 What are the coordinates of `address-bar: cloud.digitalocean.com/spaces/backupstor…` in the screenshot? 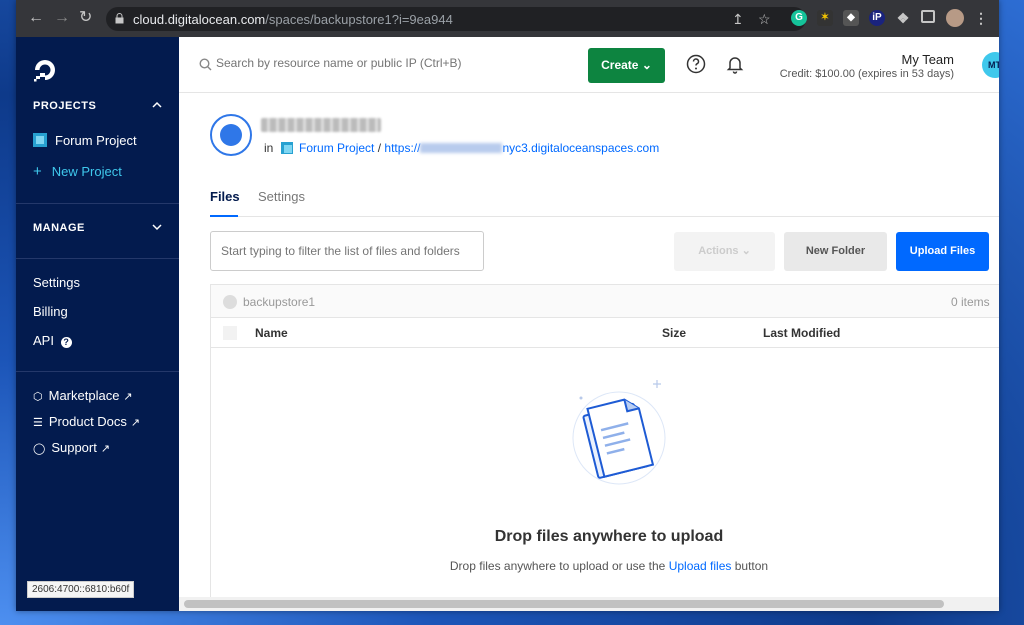 It's located at (456, 19).